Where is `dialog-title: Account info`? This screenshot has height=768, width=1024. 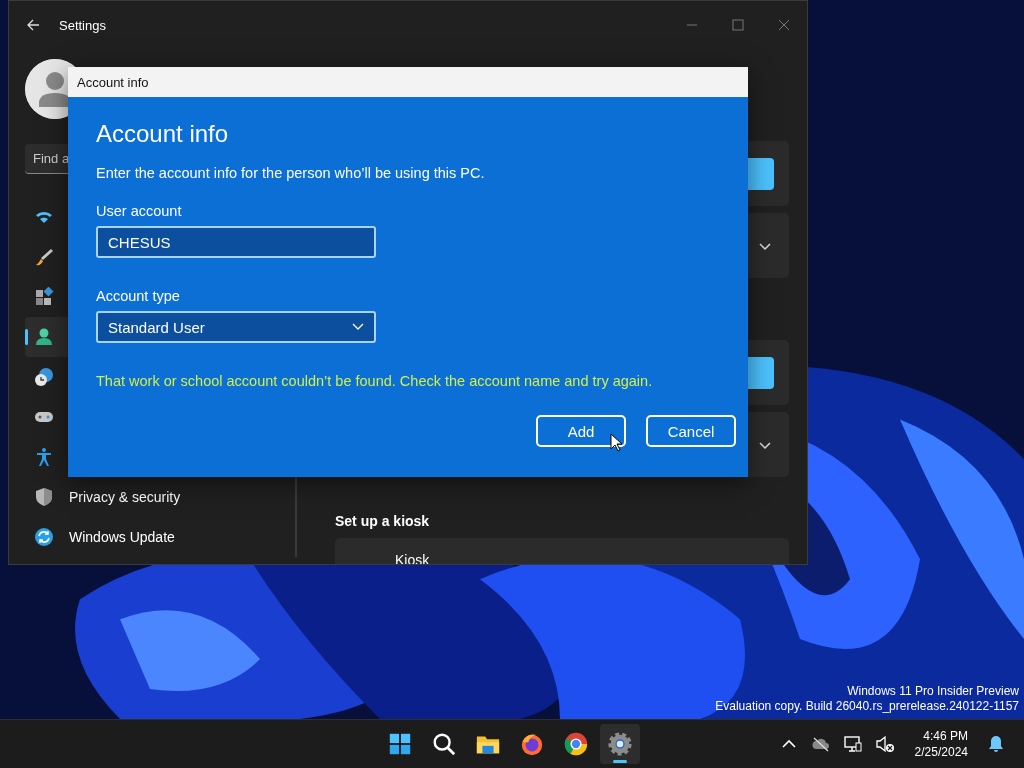
dialog-title: Account info is located at coordinates (408, 82).